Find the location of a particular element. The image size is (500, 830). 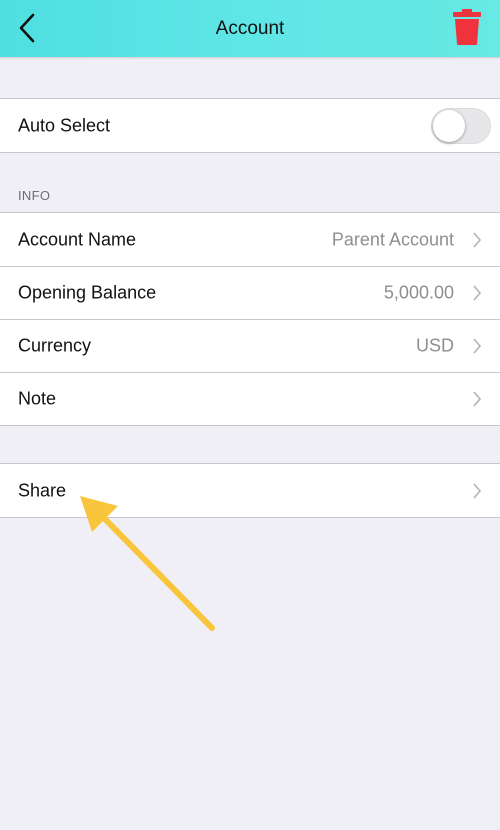

share-group: Share is located at coordinates (250, 490).